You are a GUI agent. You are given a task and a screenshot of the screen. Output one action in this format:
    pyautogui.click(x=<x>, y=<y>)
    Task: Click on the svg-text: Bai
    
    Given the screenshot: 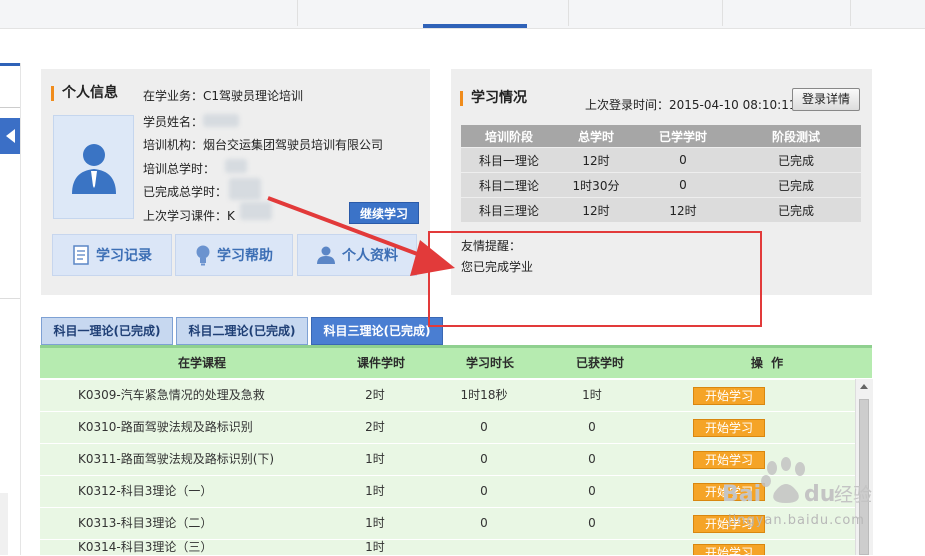 What is the action you would take?
    pyautogui.click(x=741, y=494)
    